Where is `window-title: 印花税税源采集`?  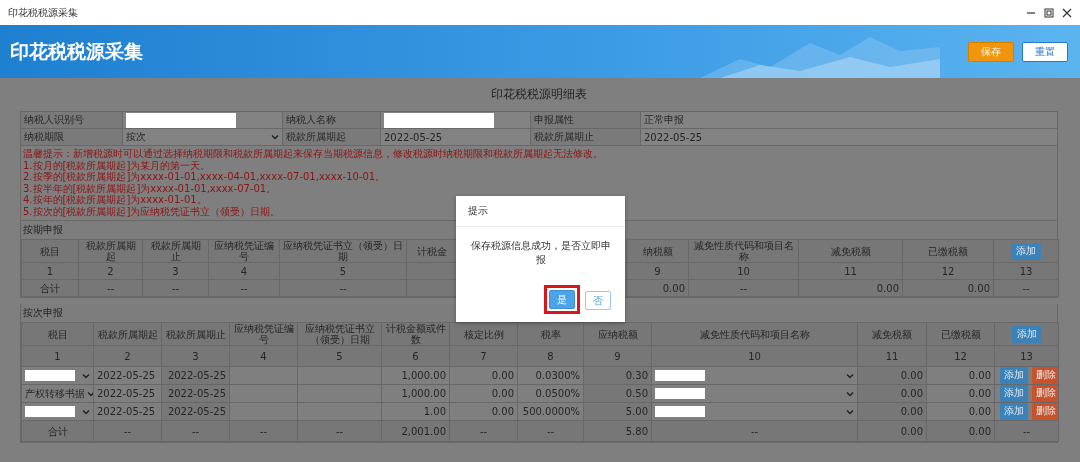 window-title: 印花税税源采集 is located at coordinates (43, 12).